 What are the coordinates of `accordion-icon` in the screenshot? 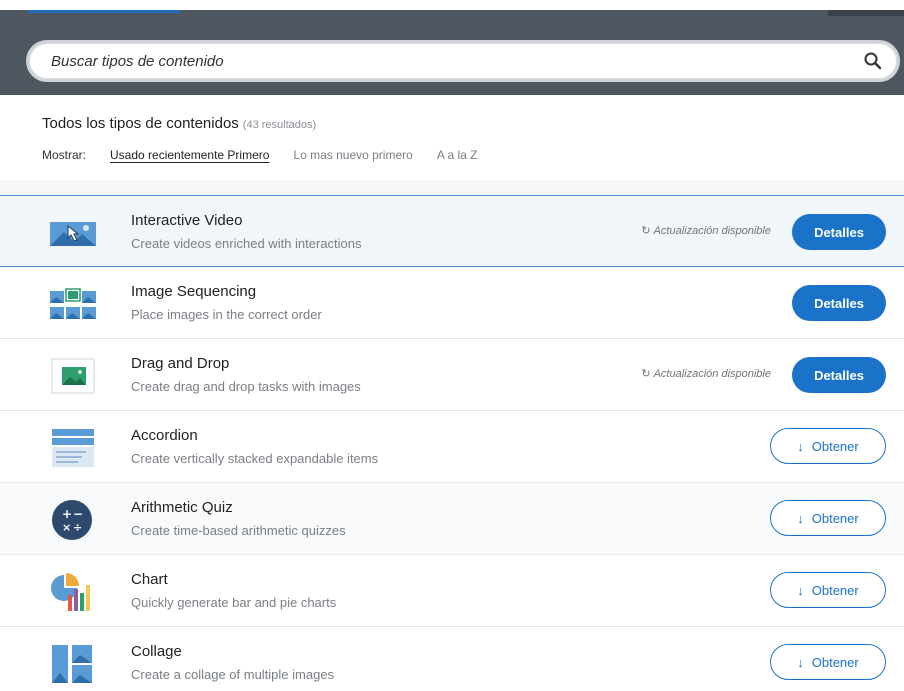 It's located at (73, 448).